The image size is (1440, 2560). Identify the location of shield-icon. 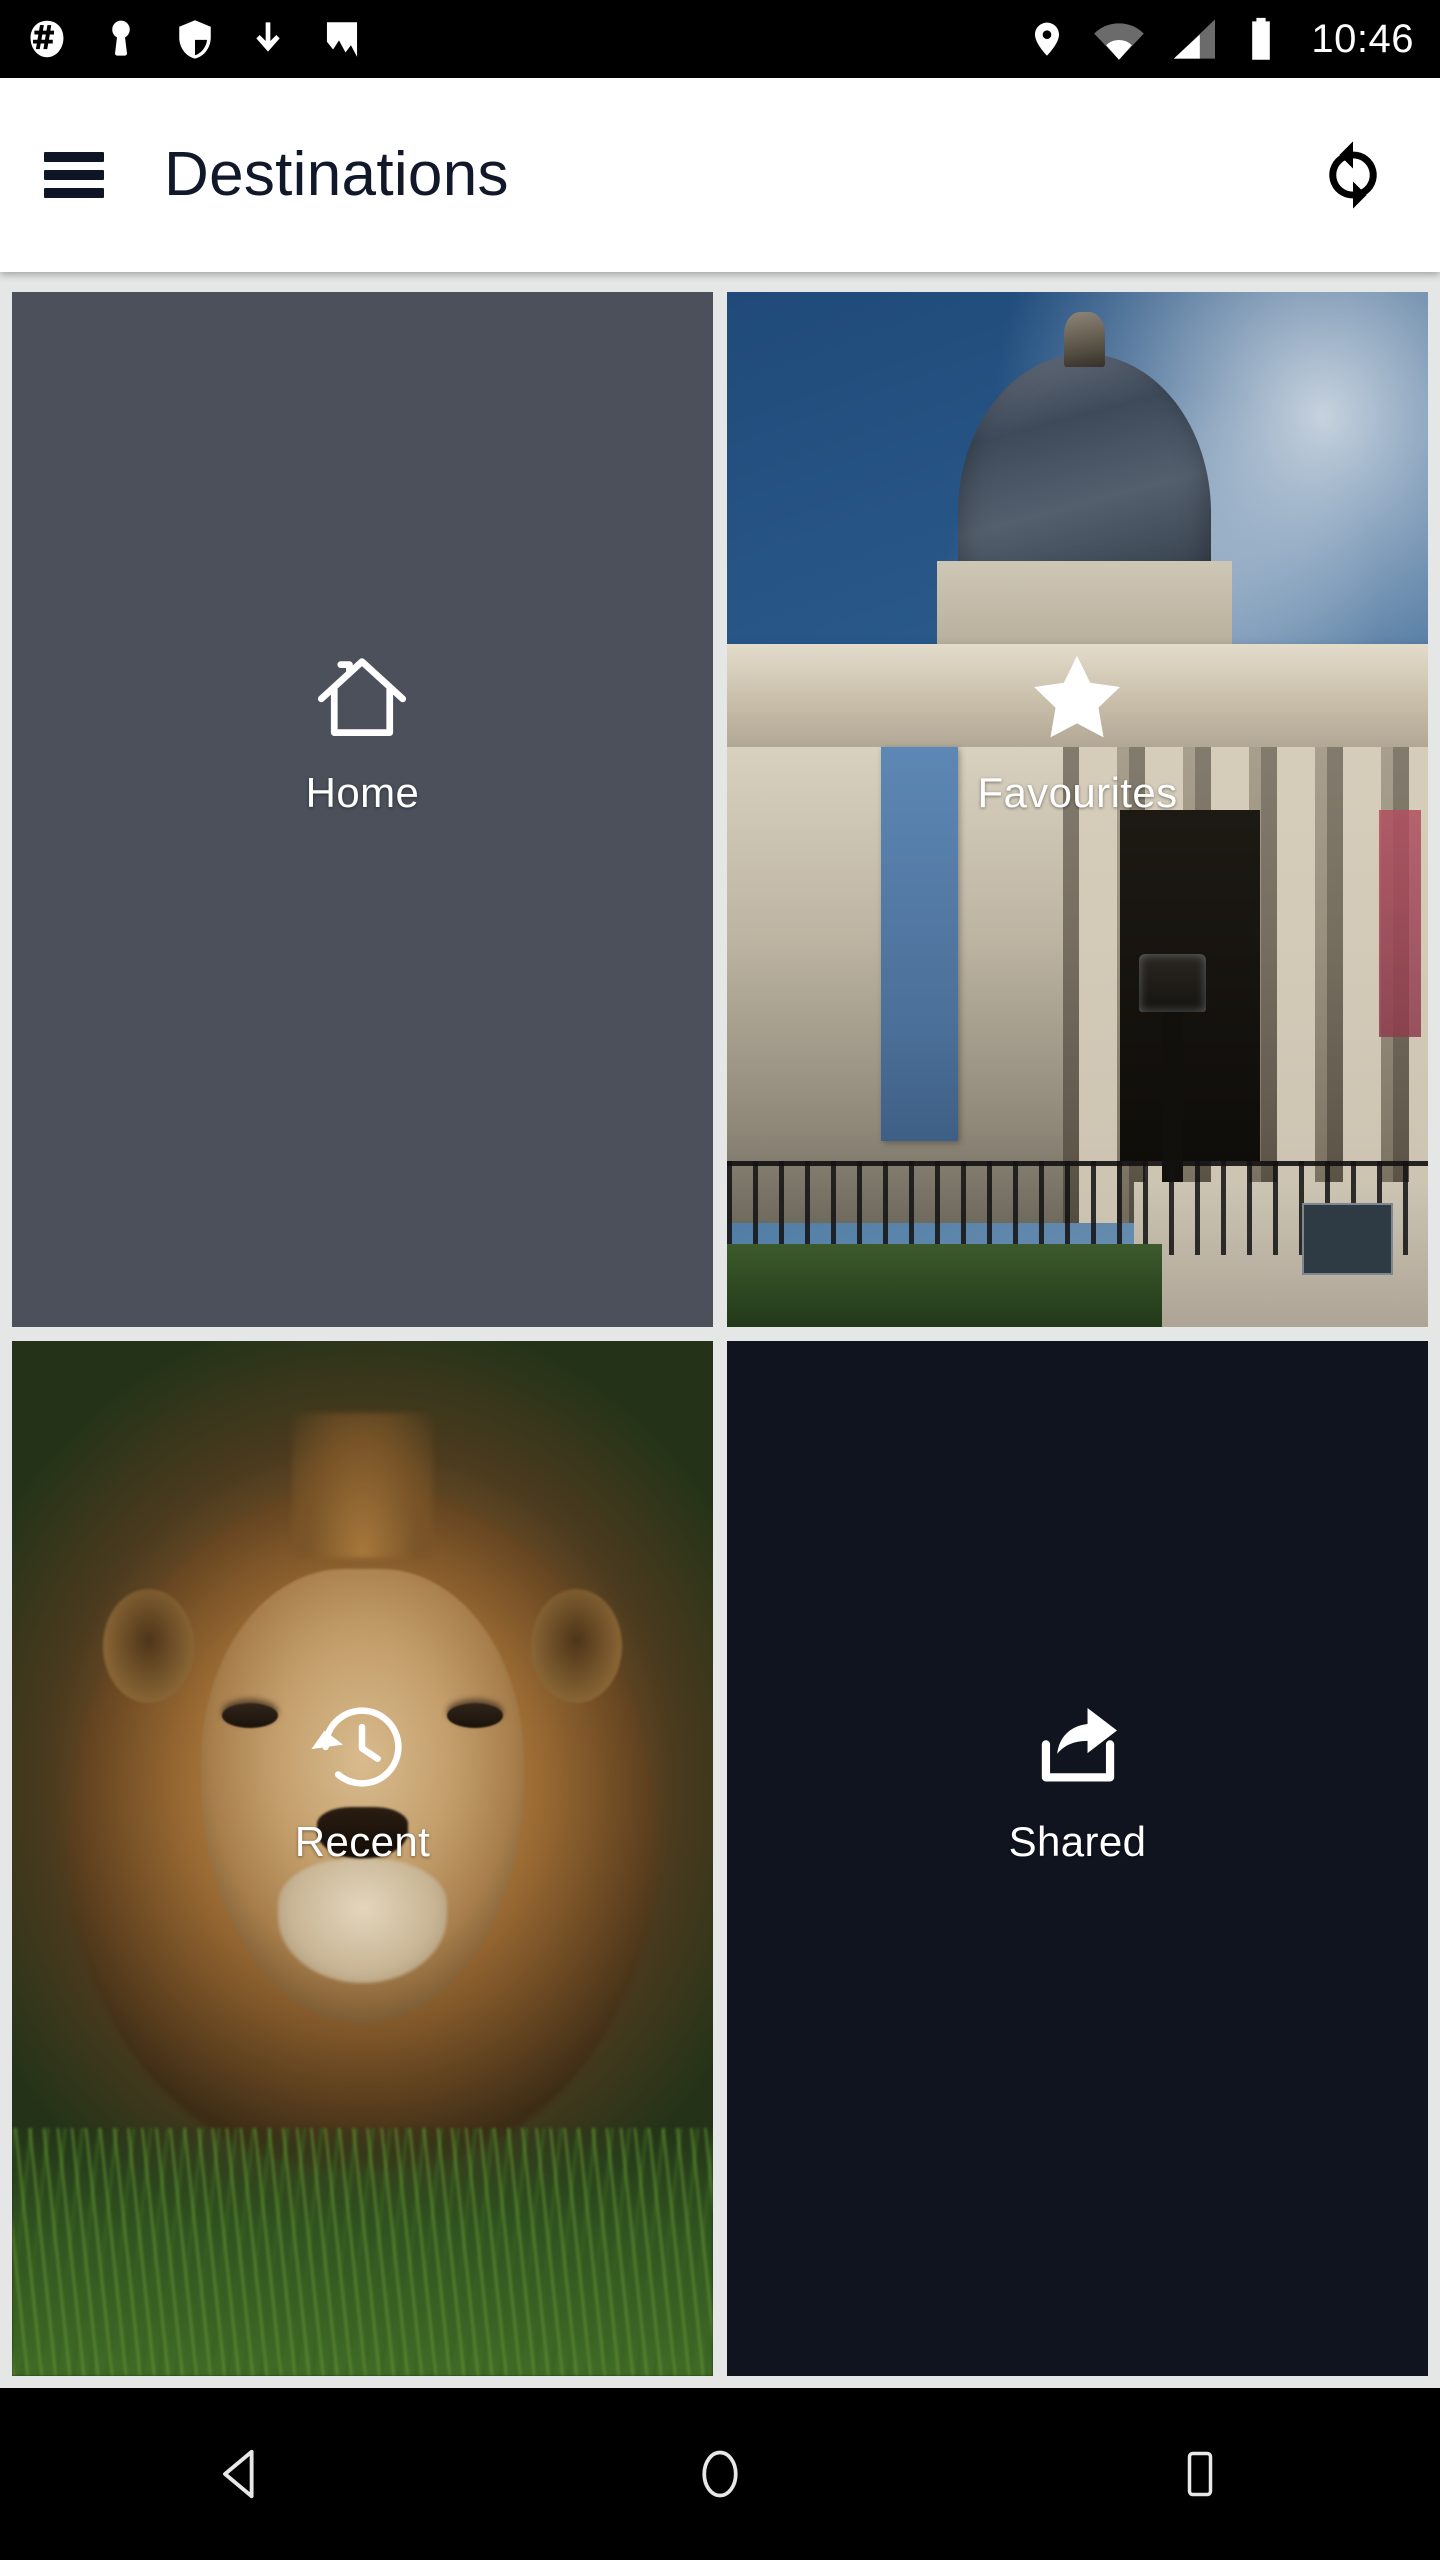
(195, 39).